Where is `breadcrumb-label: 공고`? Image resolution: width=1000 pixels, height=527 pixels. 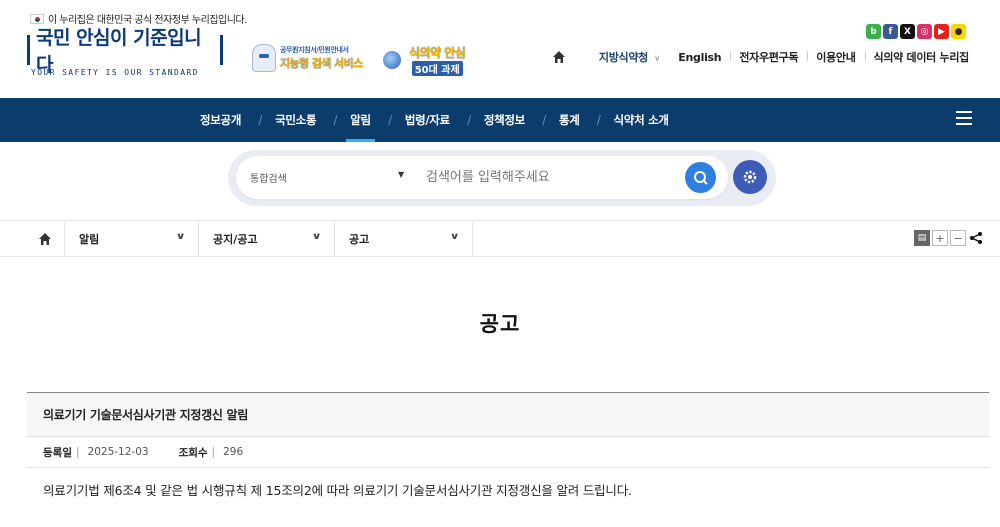 breadcrumb-label: 공고 is located at coordinates (359, 239).